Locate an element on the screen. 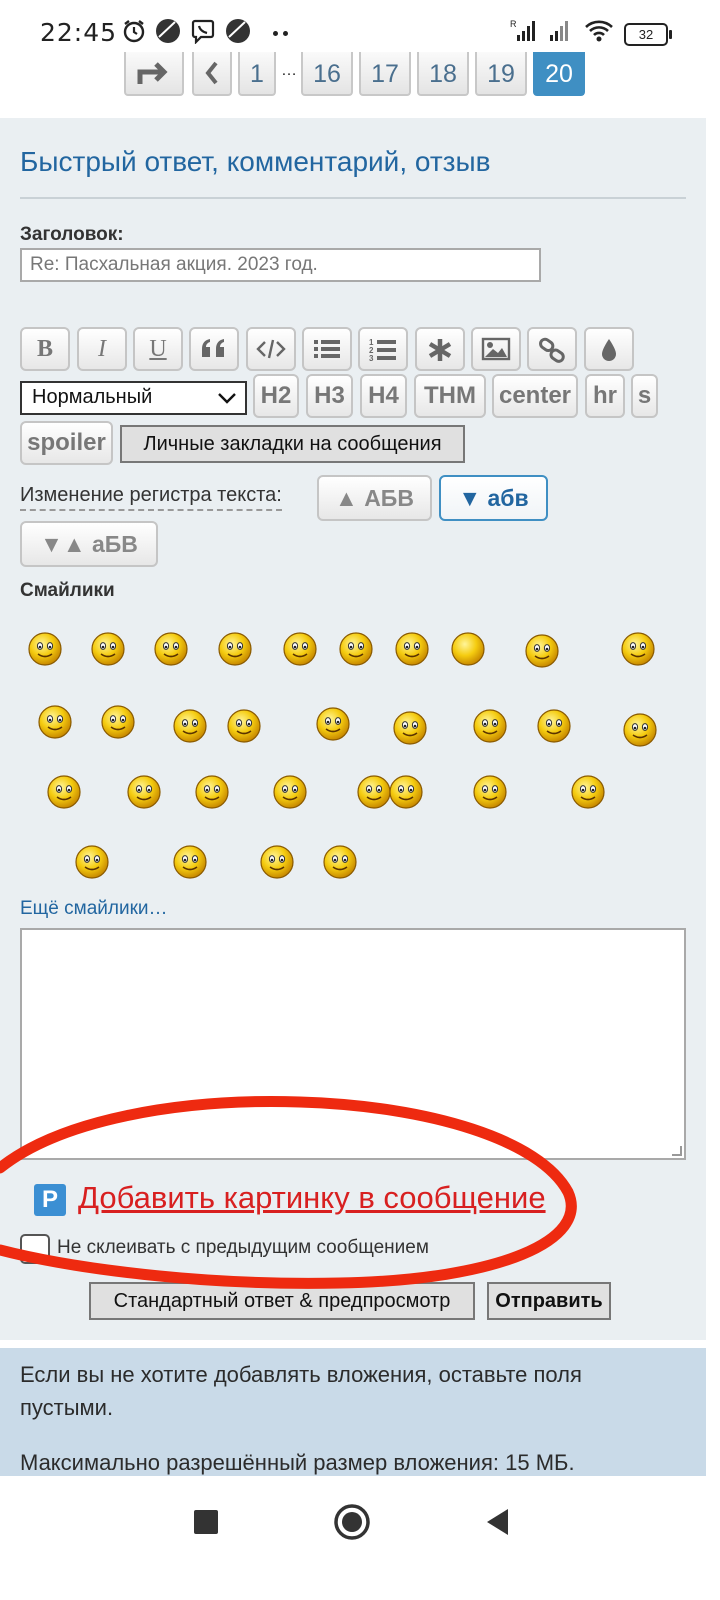 The image size is (720, 1600). bold-button: B is located at coordinates (45, 349).